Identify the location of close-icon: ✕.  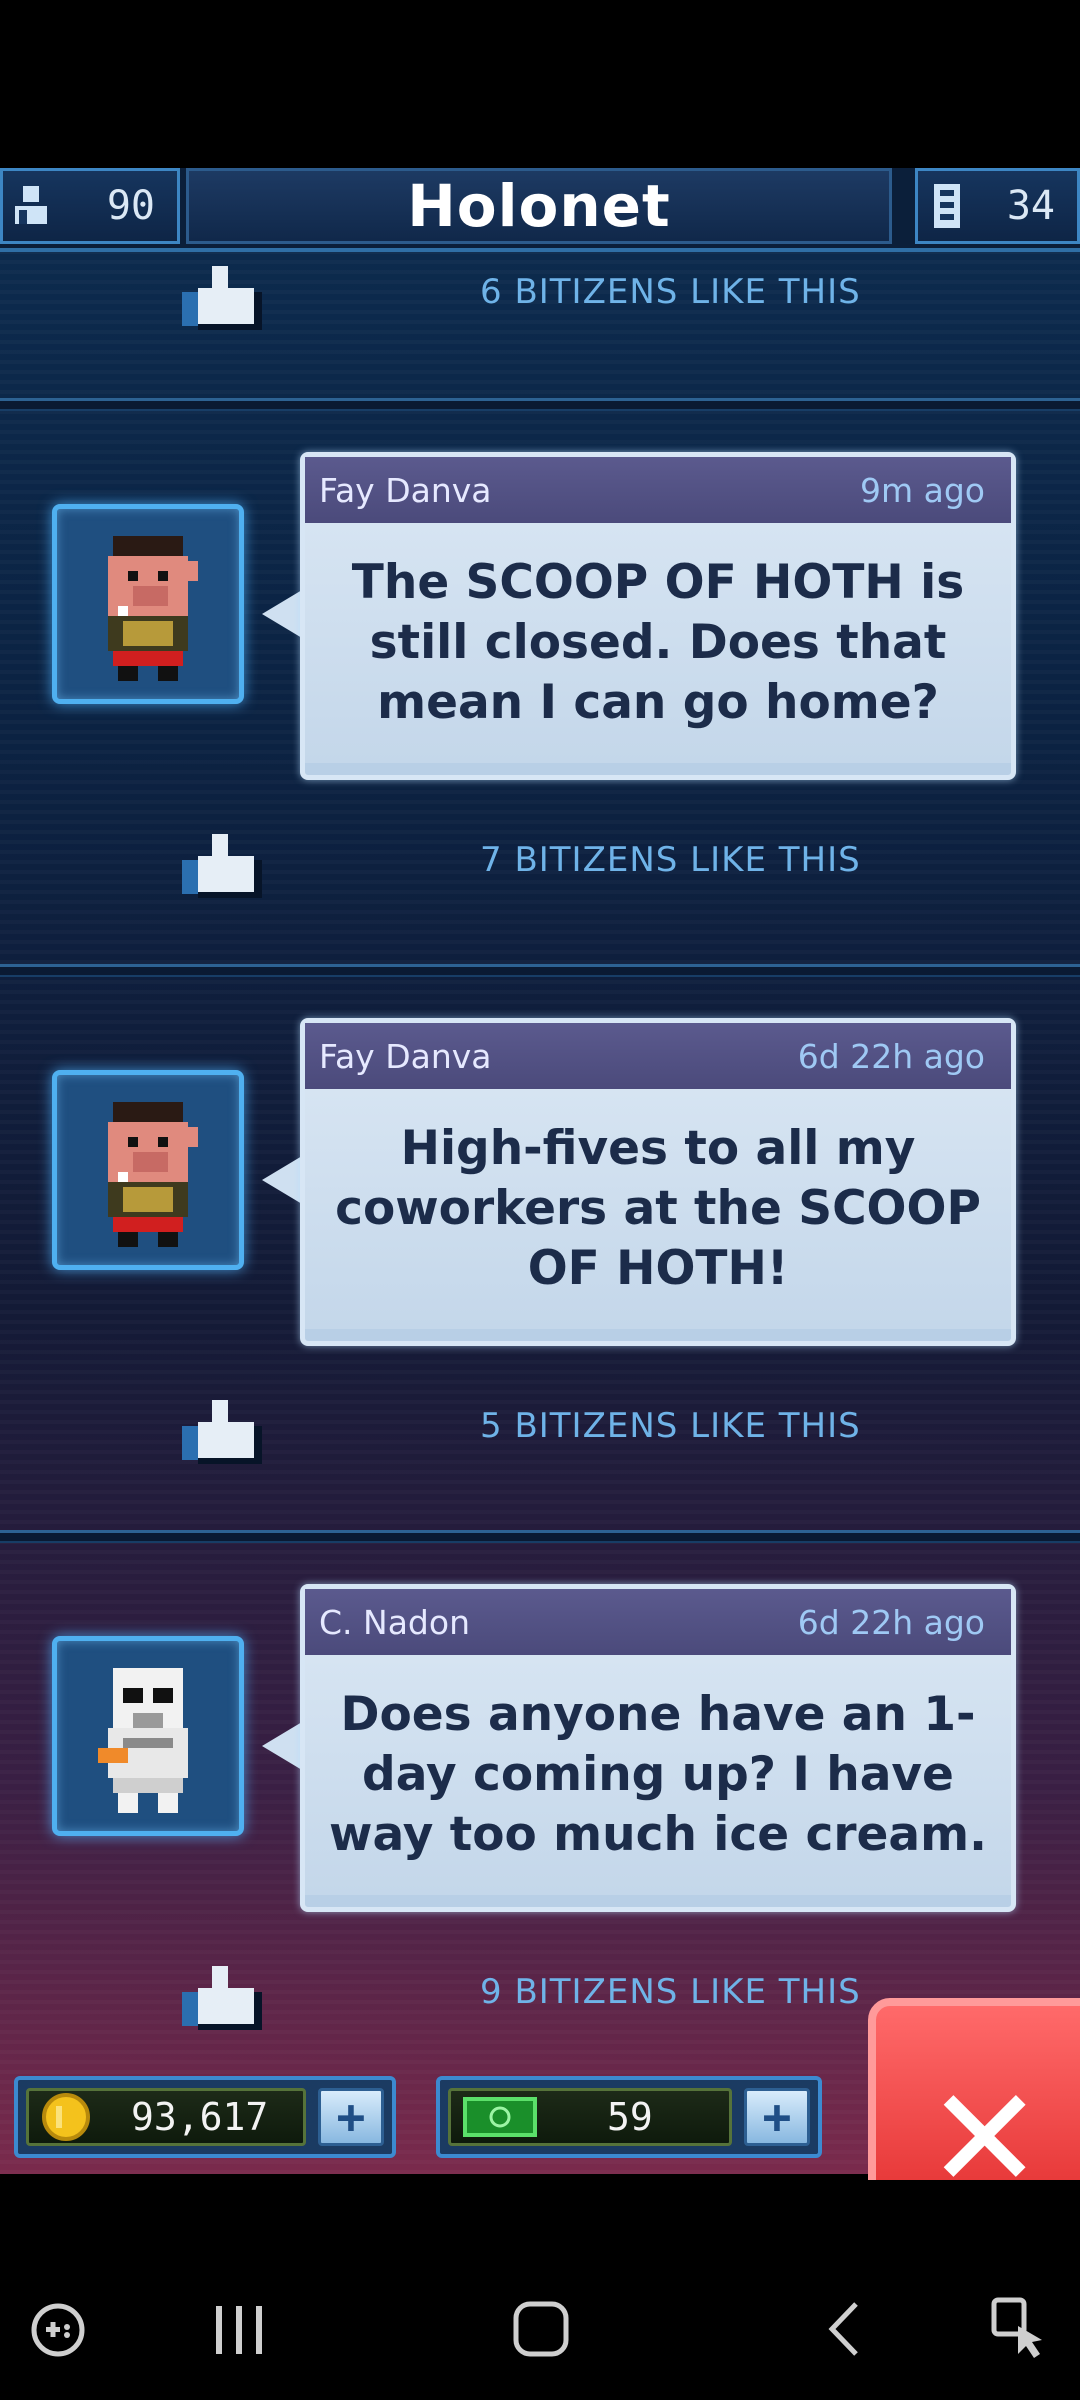
(985, 2139).